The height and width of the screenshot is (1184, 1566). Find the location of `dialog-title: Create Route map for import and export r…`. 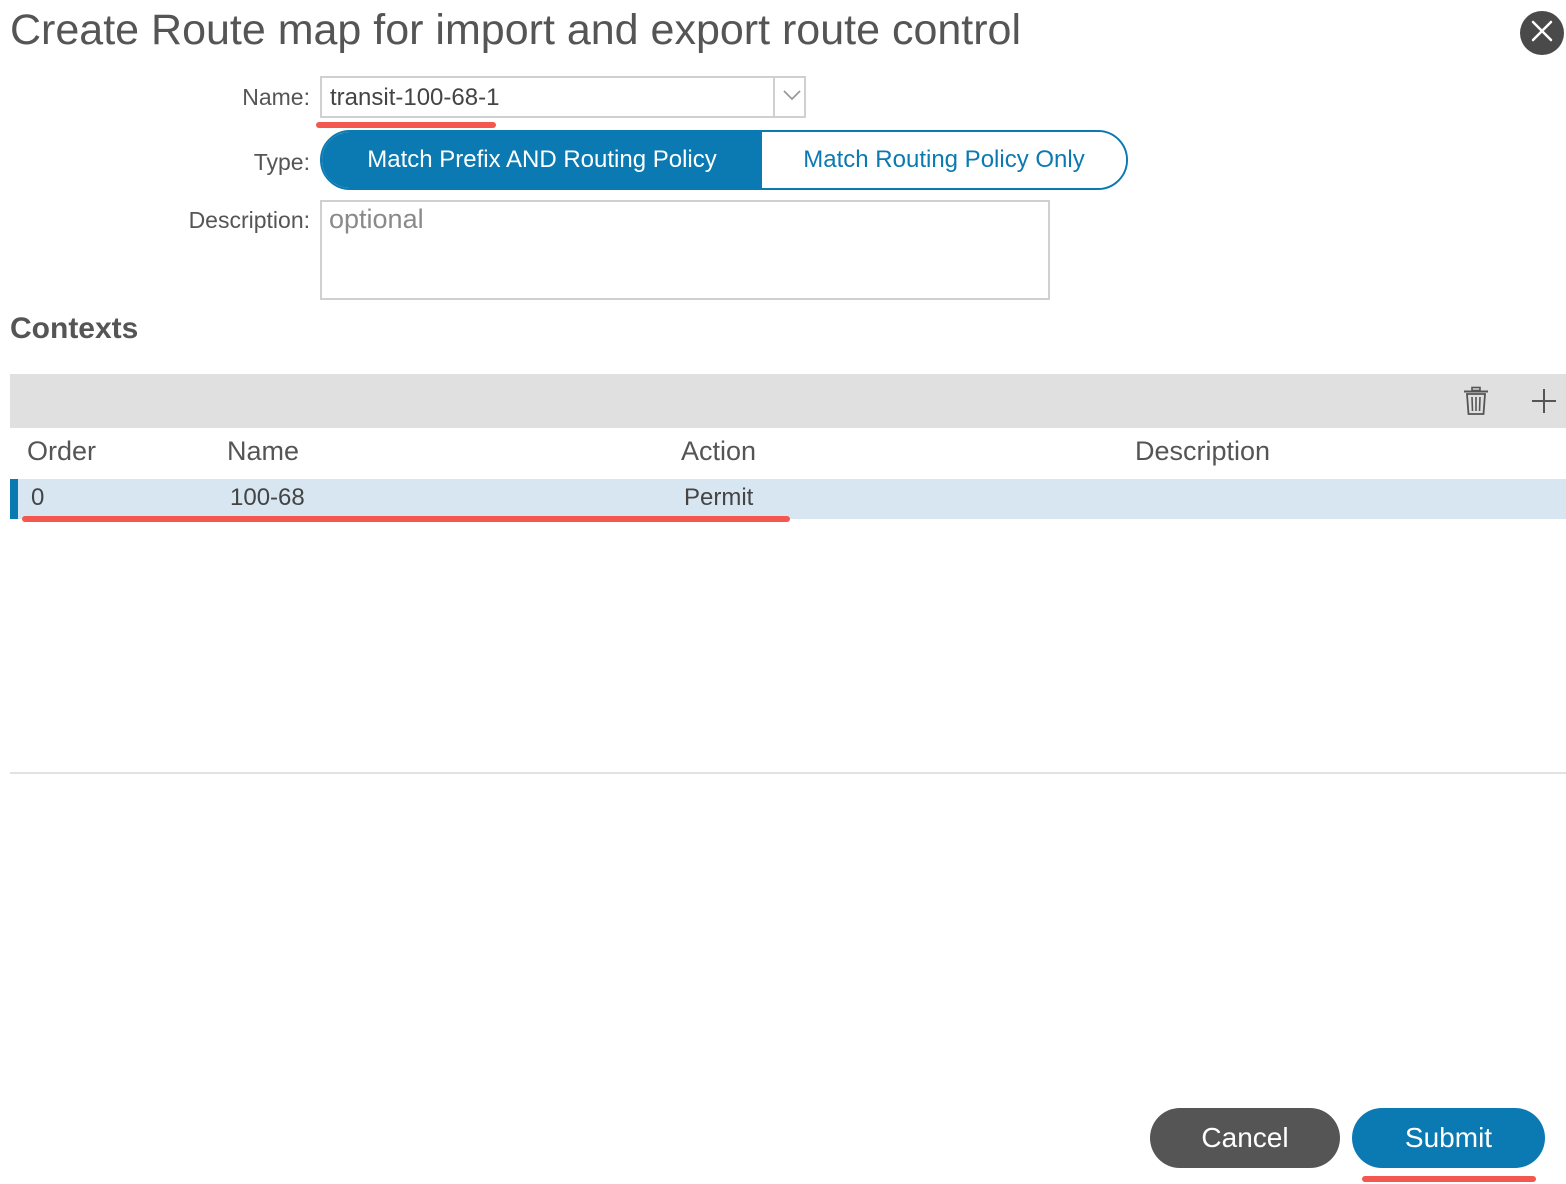

dialog-title: Create Route map for import and export r… is located at coordinates (516, 30).